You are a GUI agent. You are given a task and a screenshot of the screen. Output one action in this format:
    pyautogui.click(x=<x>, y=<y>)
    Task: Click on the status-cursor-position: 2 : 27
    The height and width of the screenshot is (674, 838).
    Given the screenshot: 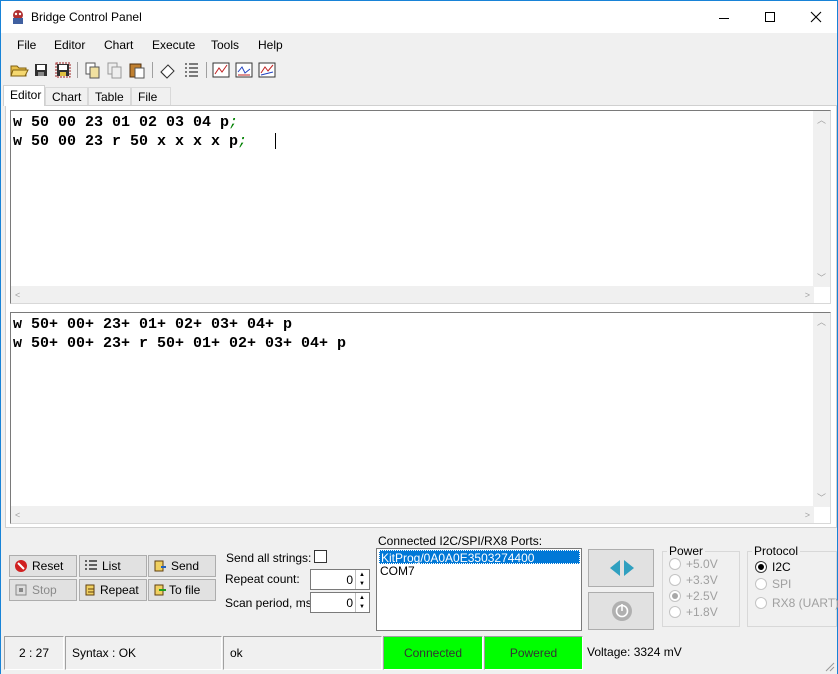 What is the action you would take?
    pyautogui.click(x=34, y=653)
    